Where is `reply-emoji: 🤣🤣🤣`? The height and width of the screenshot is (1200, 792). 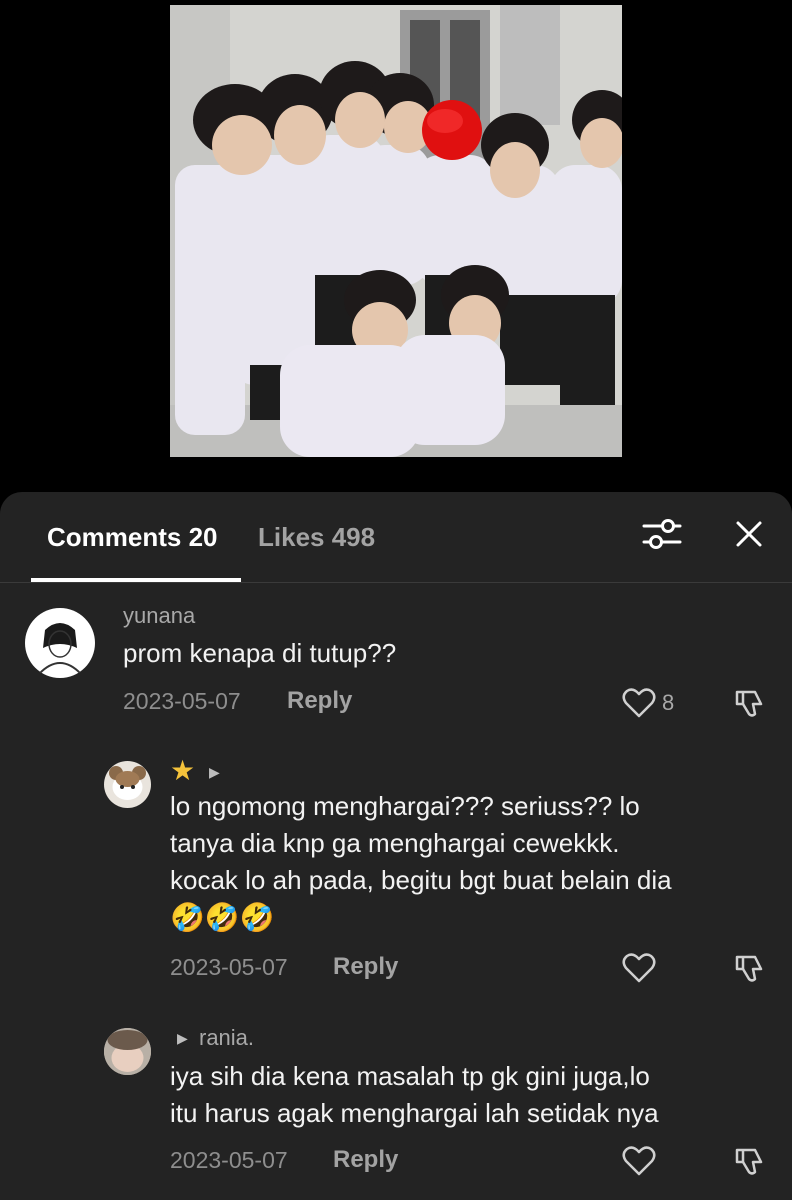 reply-emoji: 🤣🤣🤣 is located at coordinates (222, 917).